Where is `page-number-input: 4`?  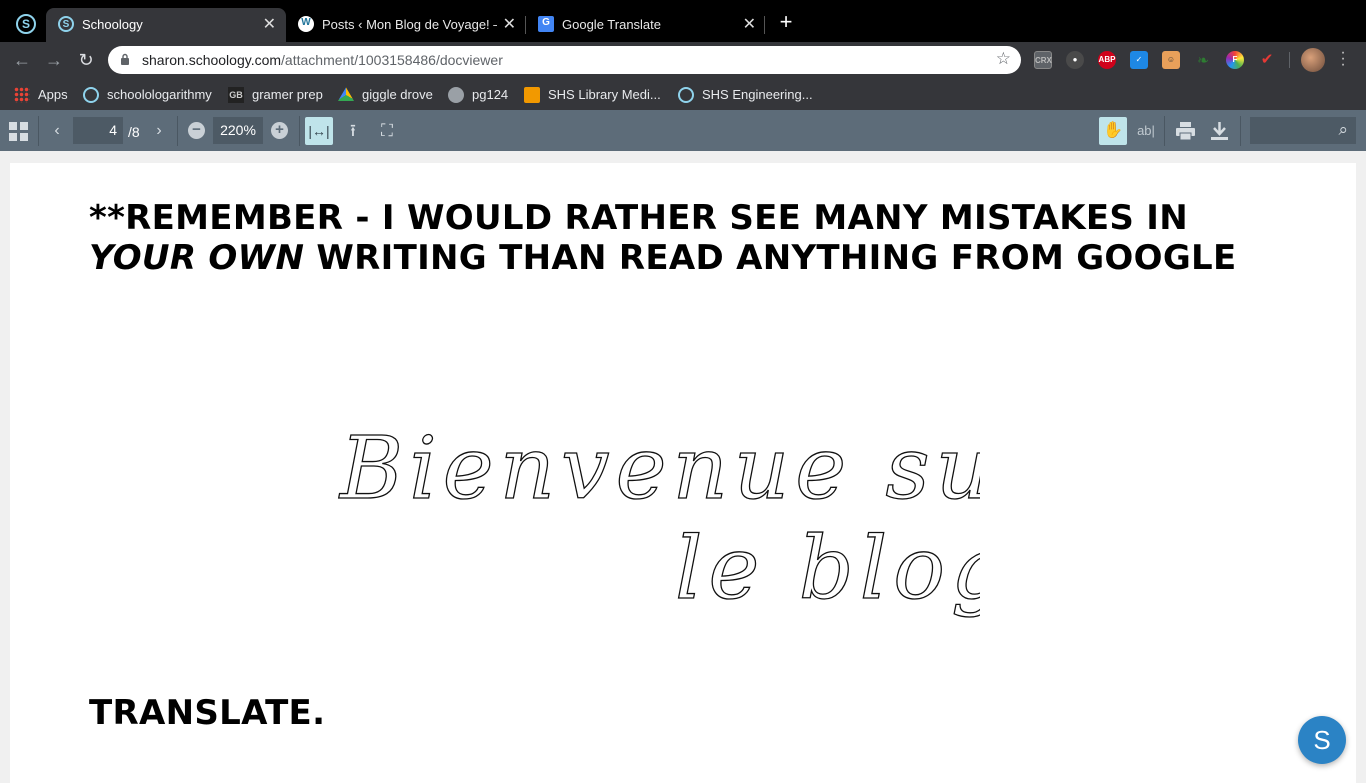
page-number-input: 4 is located at coordinates (98, 130).